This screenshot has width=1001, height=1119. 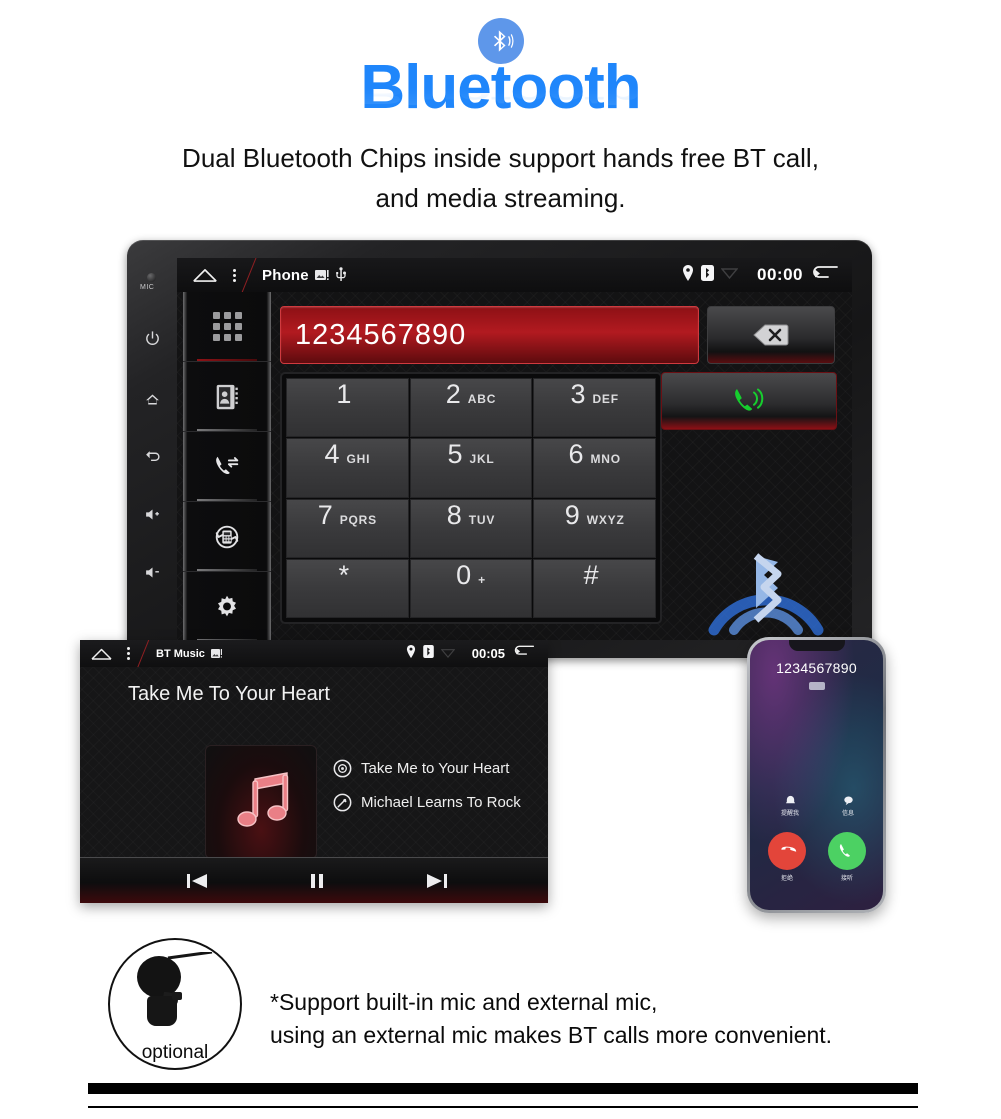 I want to click on head-unit-bezel: MIC, so click(x=152, y=449).